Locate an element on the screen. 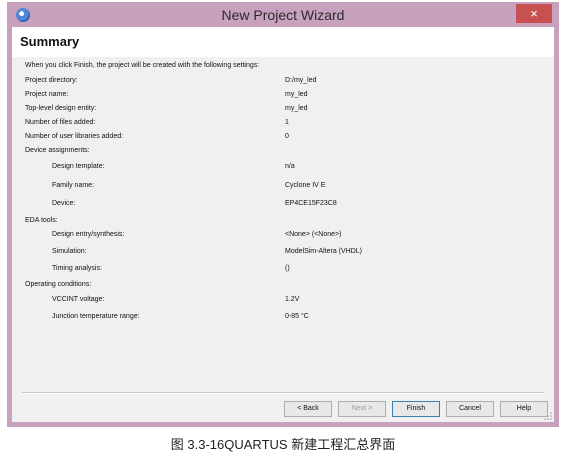 This screenshot has width=566, height=461. help-button: Help is located at coordinates (524, 409).